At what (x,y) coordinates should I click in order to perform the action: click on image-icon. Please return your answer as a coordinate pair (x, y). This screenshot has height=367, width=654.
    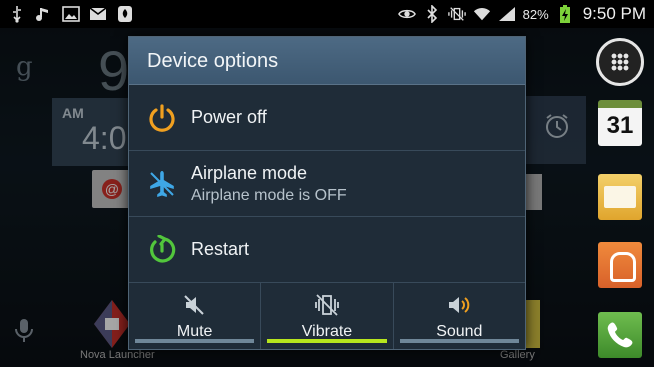
    Looking at the image, I should click on (71, 14).